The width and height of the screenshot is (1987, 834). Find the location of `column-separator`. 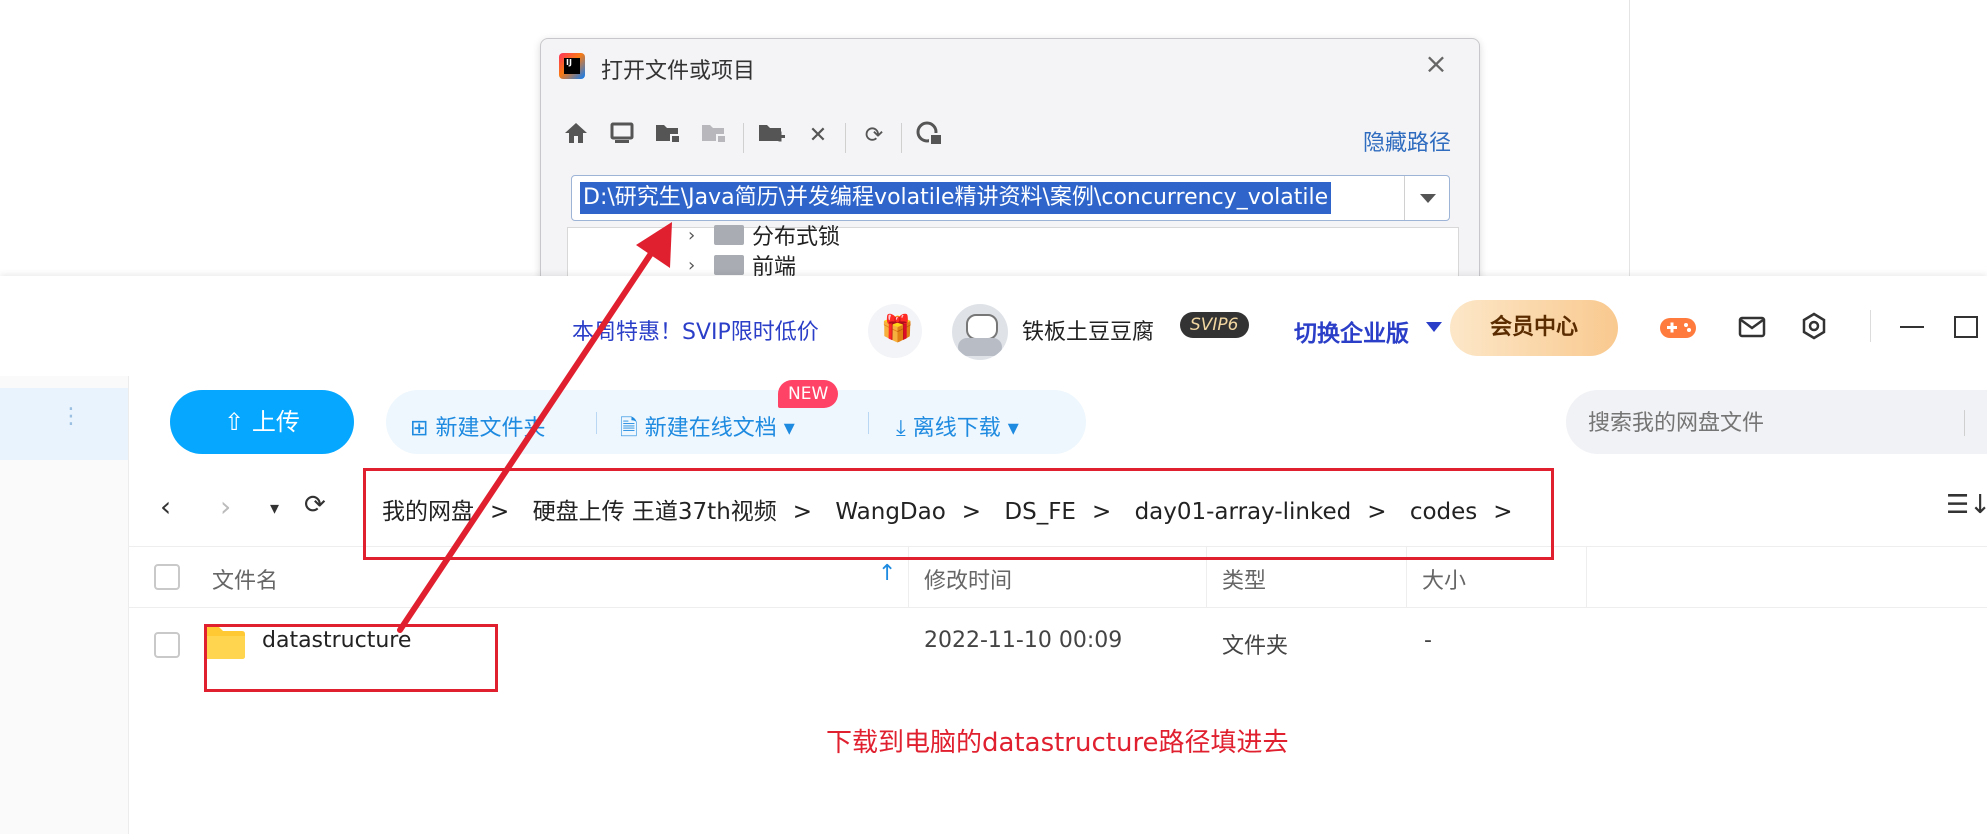

column-separator is located at coordinates (1586, 577).